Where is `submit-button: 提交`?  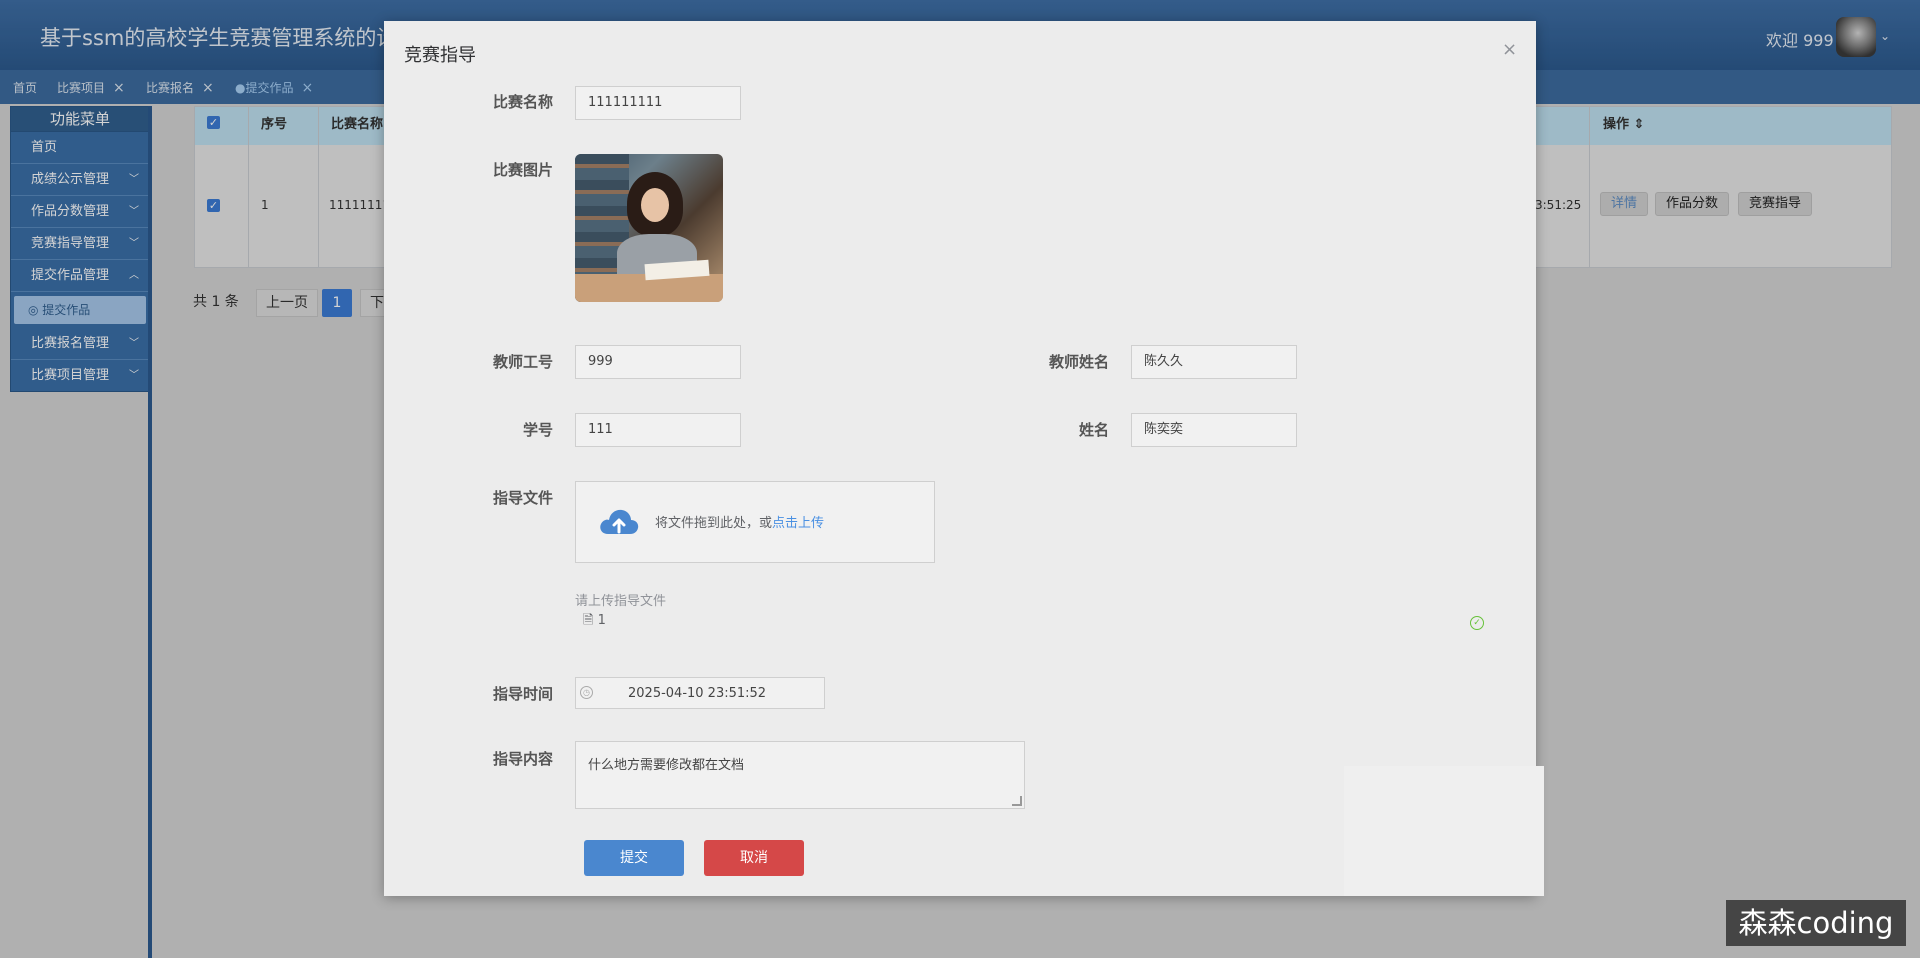 submit-button: 提交 is located at coordinates (634, 858).